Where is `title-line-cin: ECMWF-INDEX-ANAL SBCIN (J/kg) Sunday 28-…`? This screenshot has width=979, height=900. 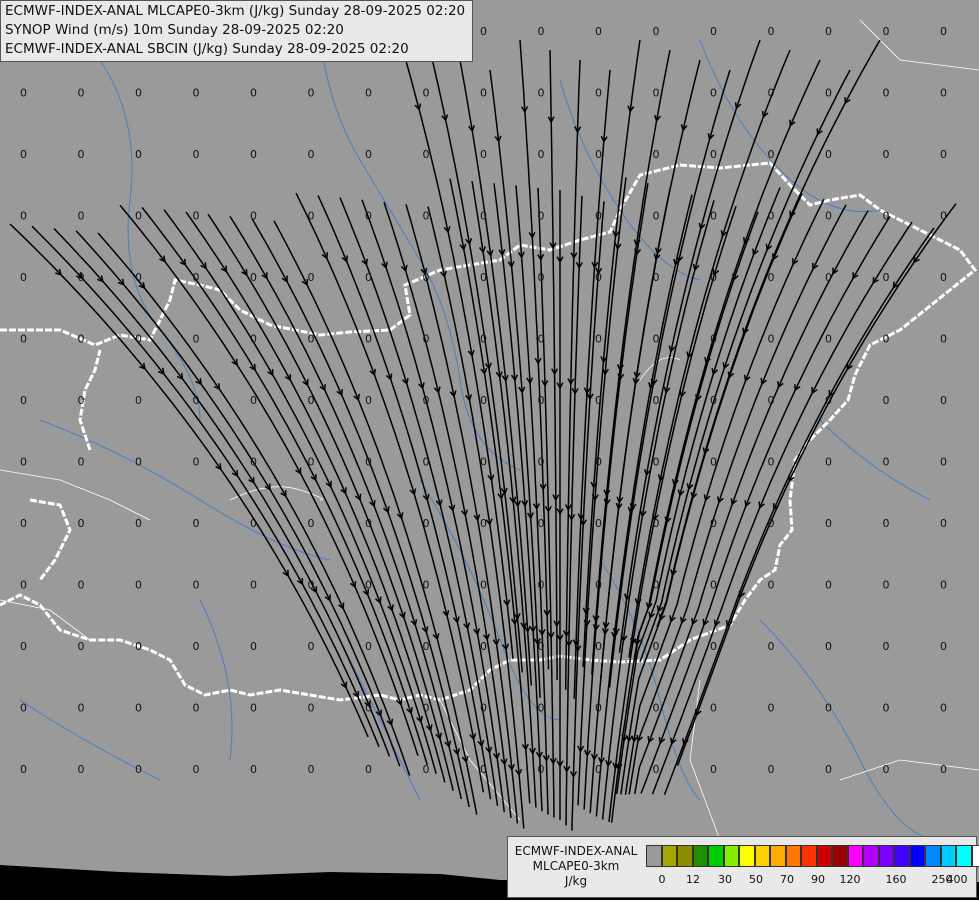 title-line-cin: ECMWF-INDEX-ANAL SBCIN (J/kg) Sunday 28-… is located at coordinates (207, 49).